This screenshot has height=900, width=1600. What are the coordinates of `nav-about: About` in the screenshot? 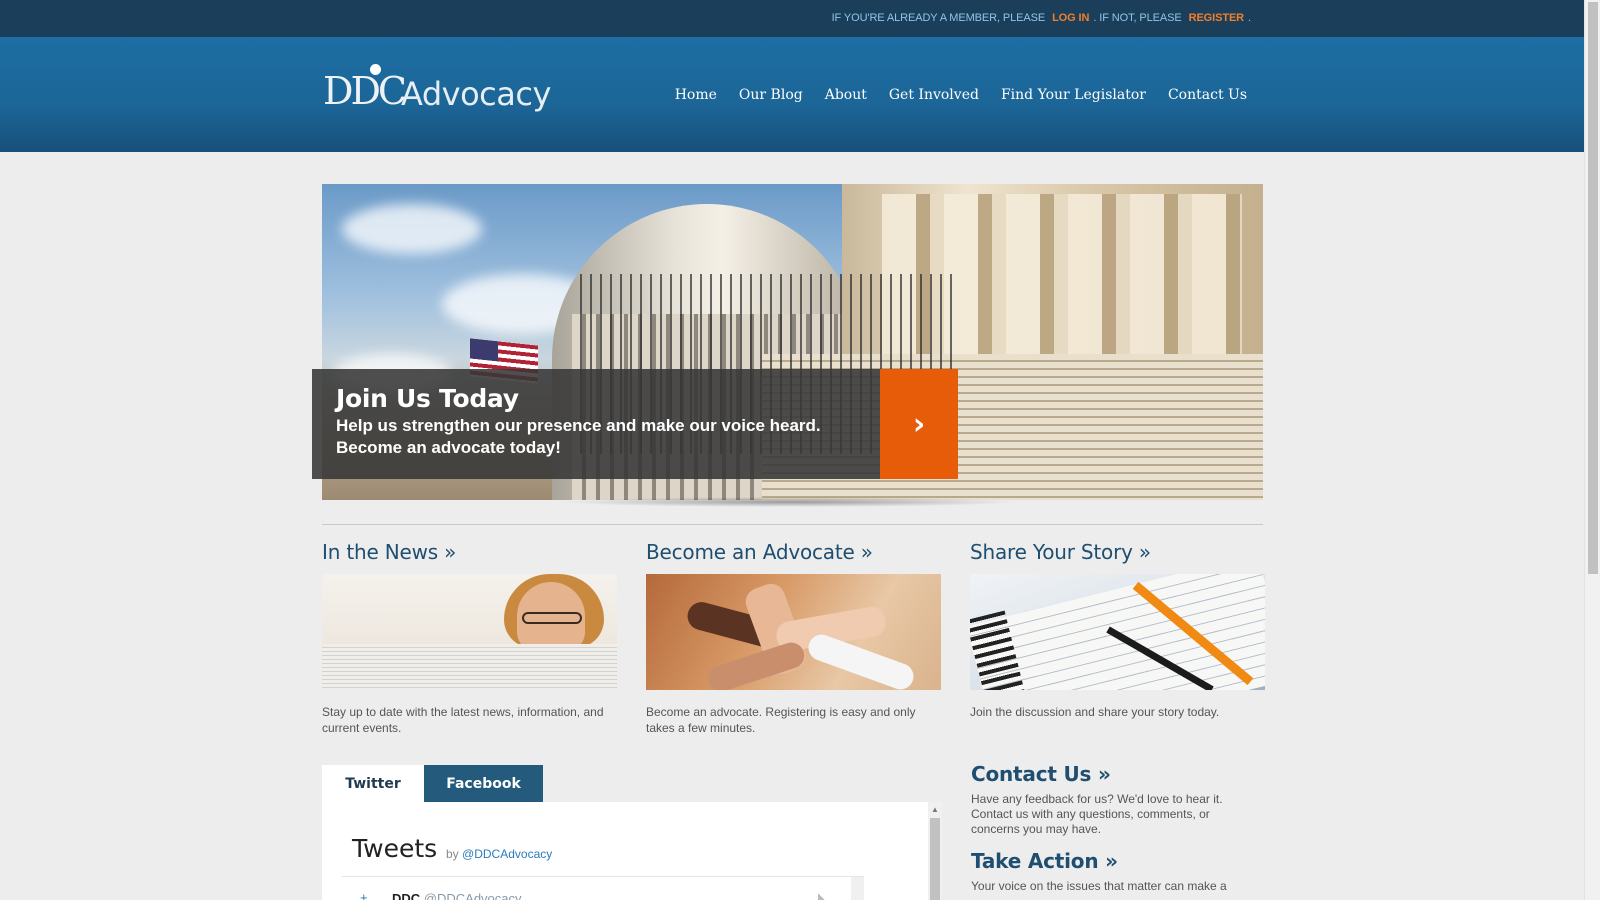 It's located at (846, 95).